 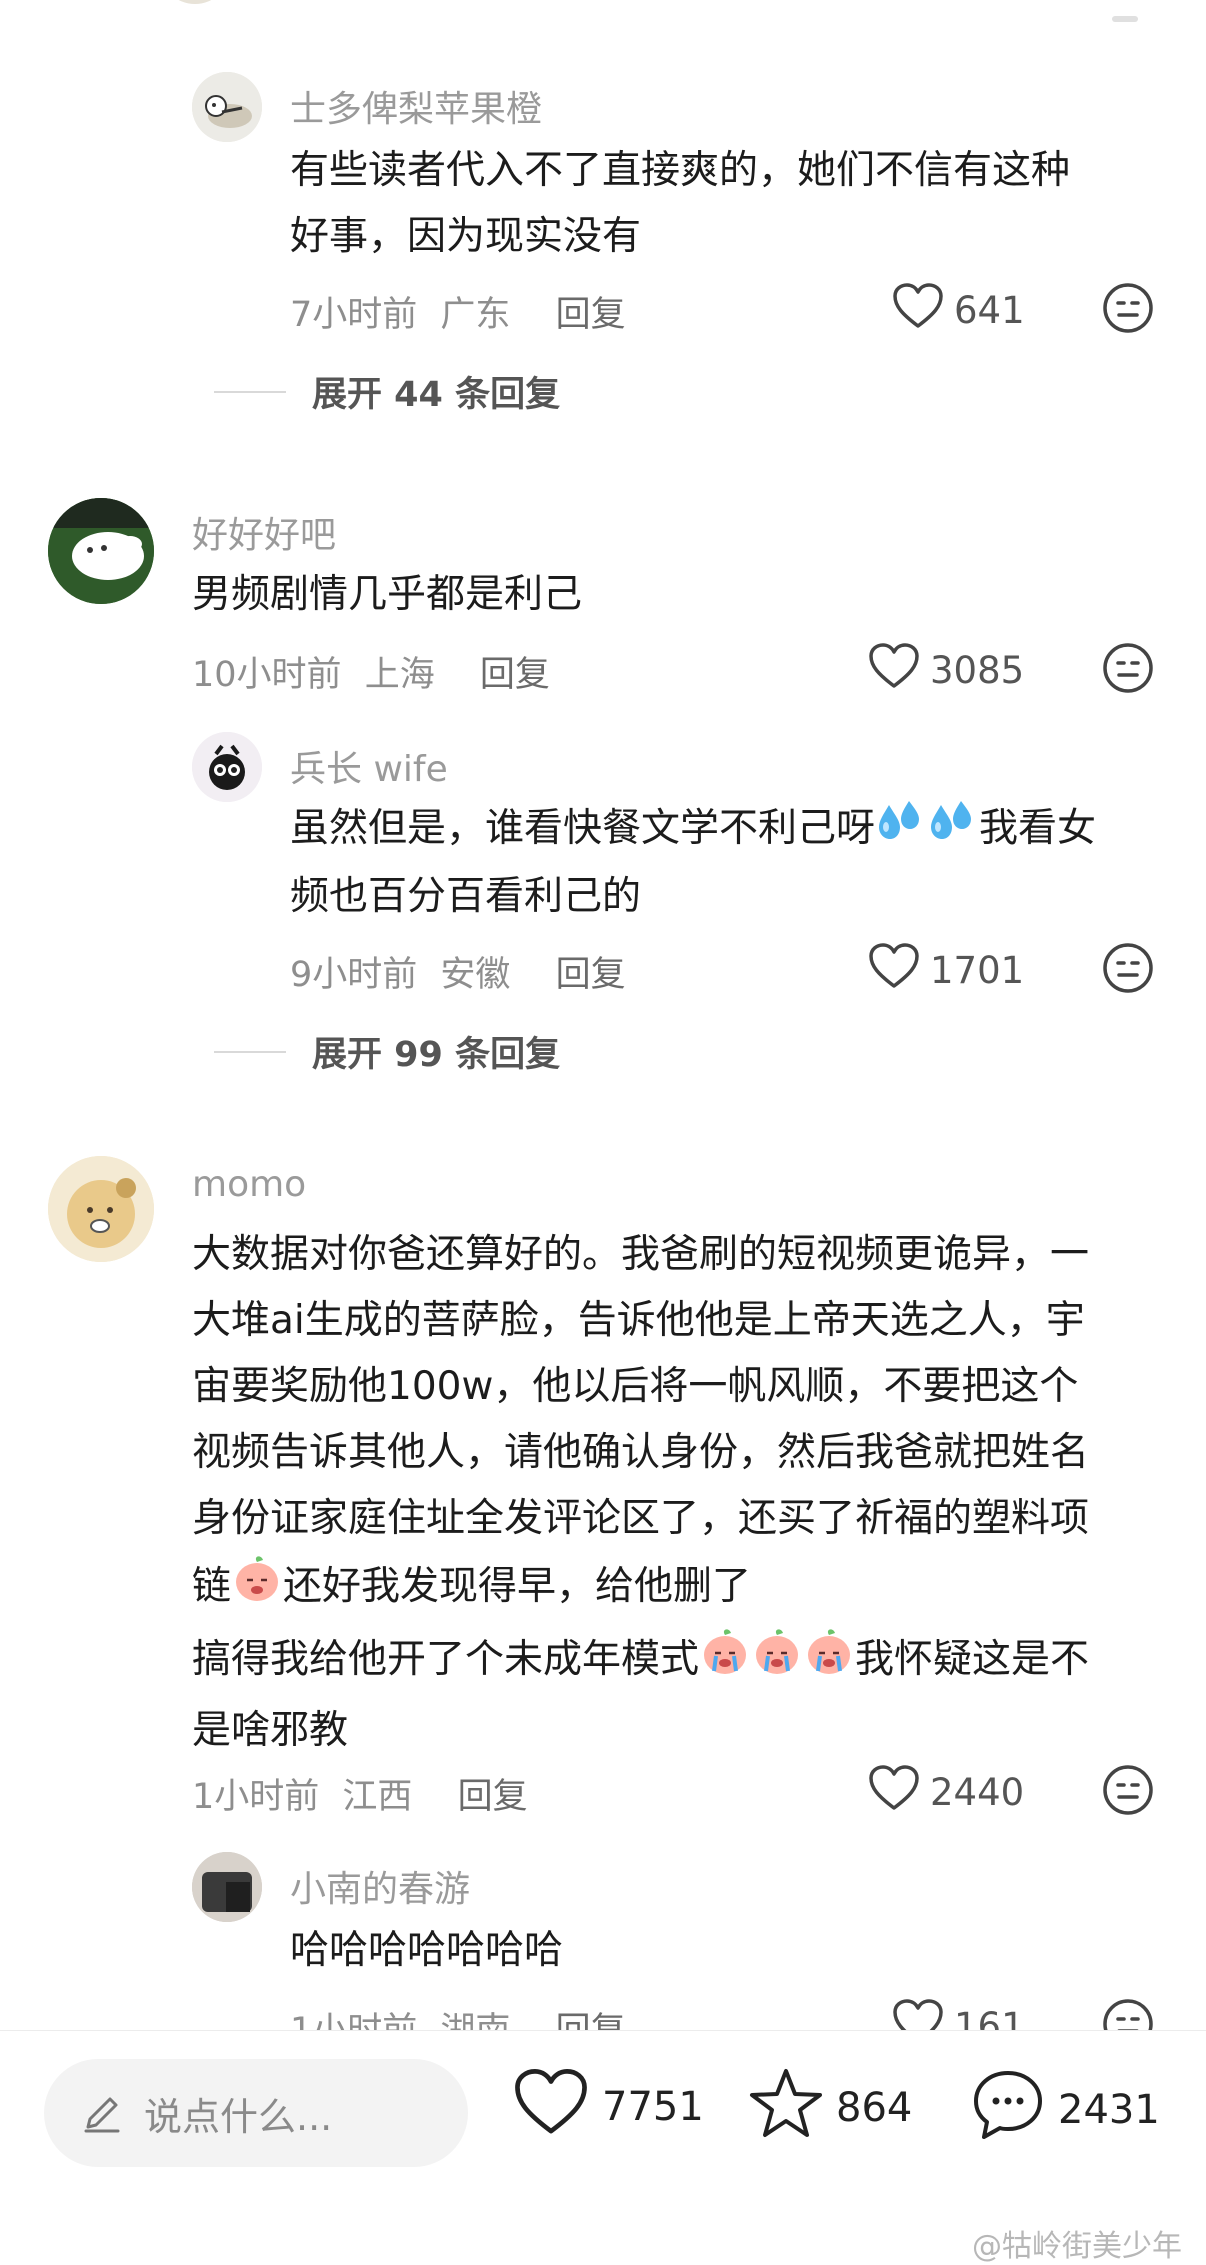 What do you see at coordinates (517, 1586) in the screenshot?
I see `comment-segment: 还好我发现得早，给他删了` at bounding box center [517, 1586].